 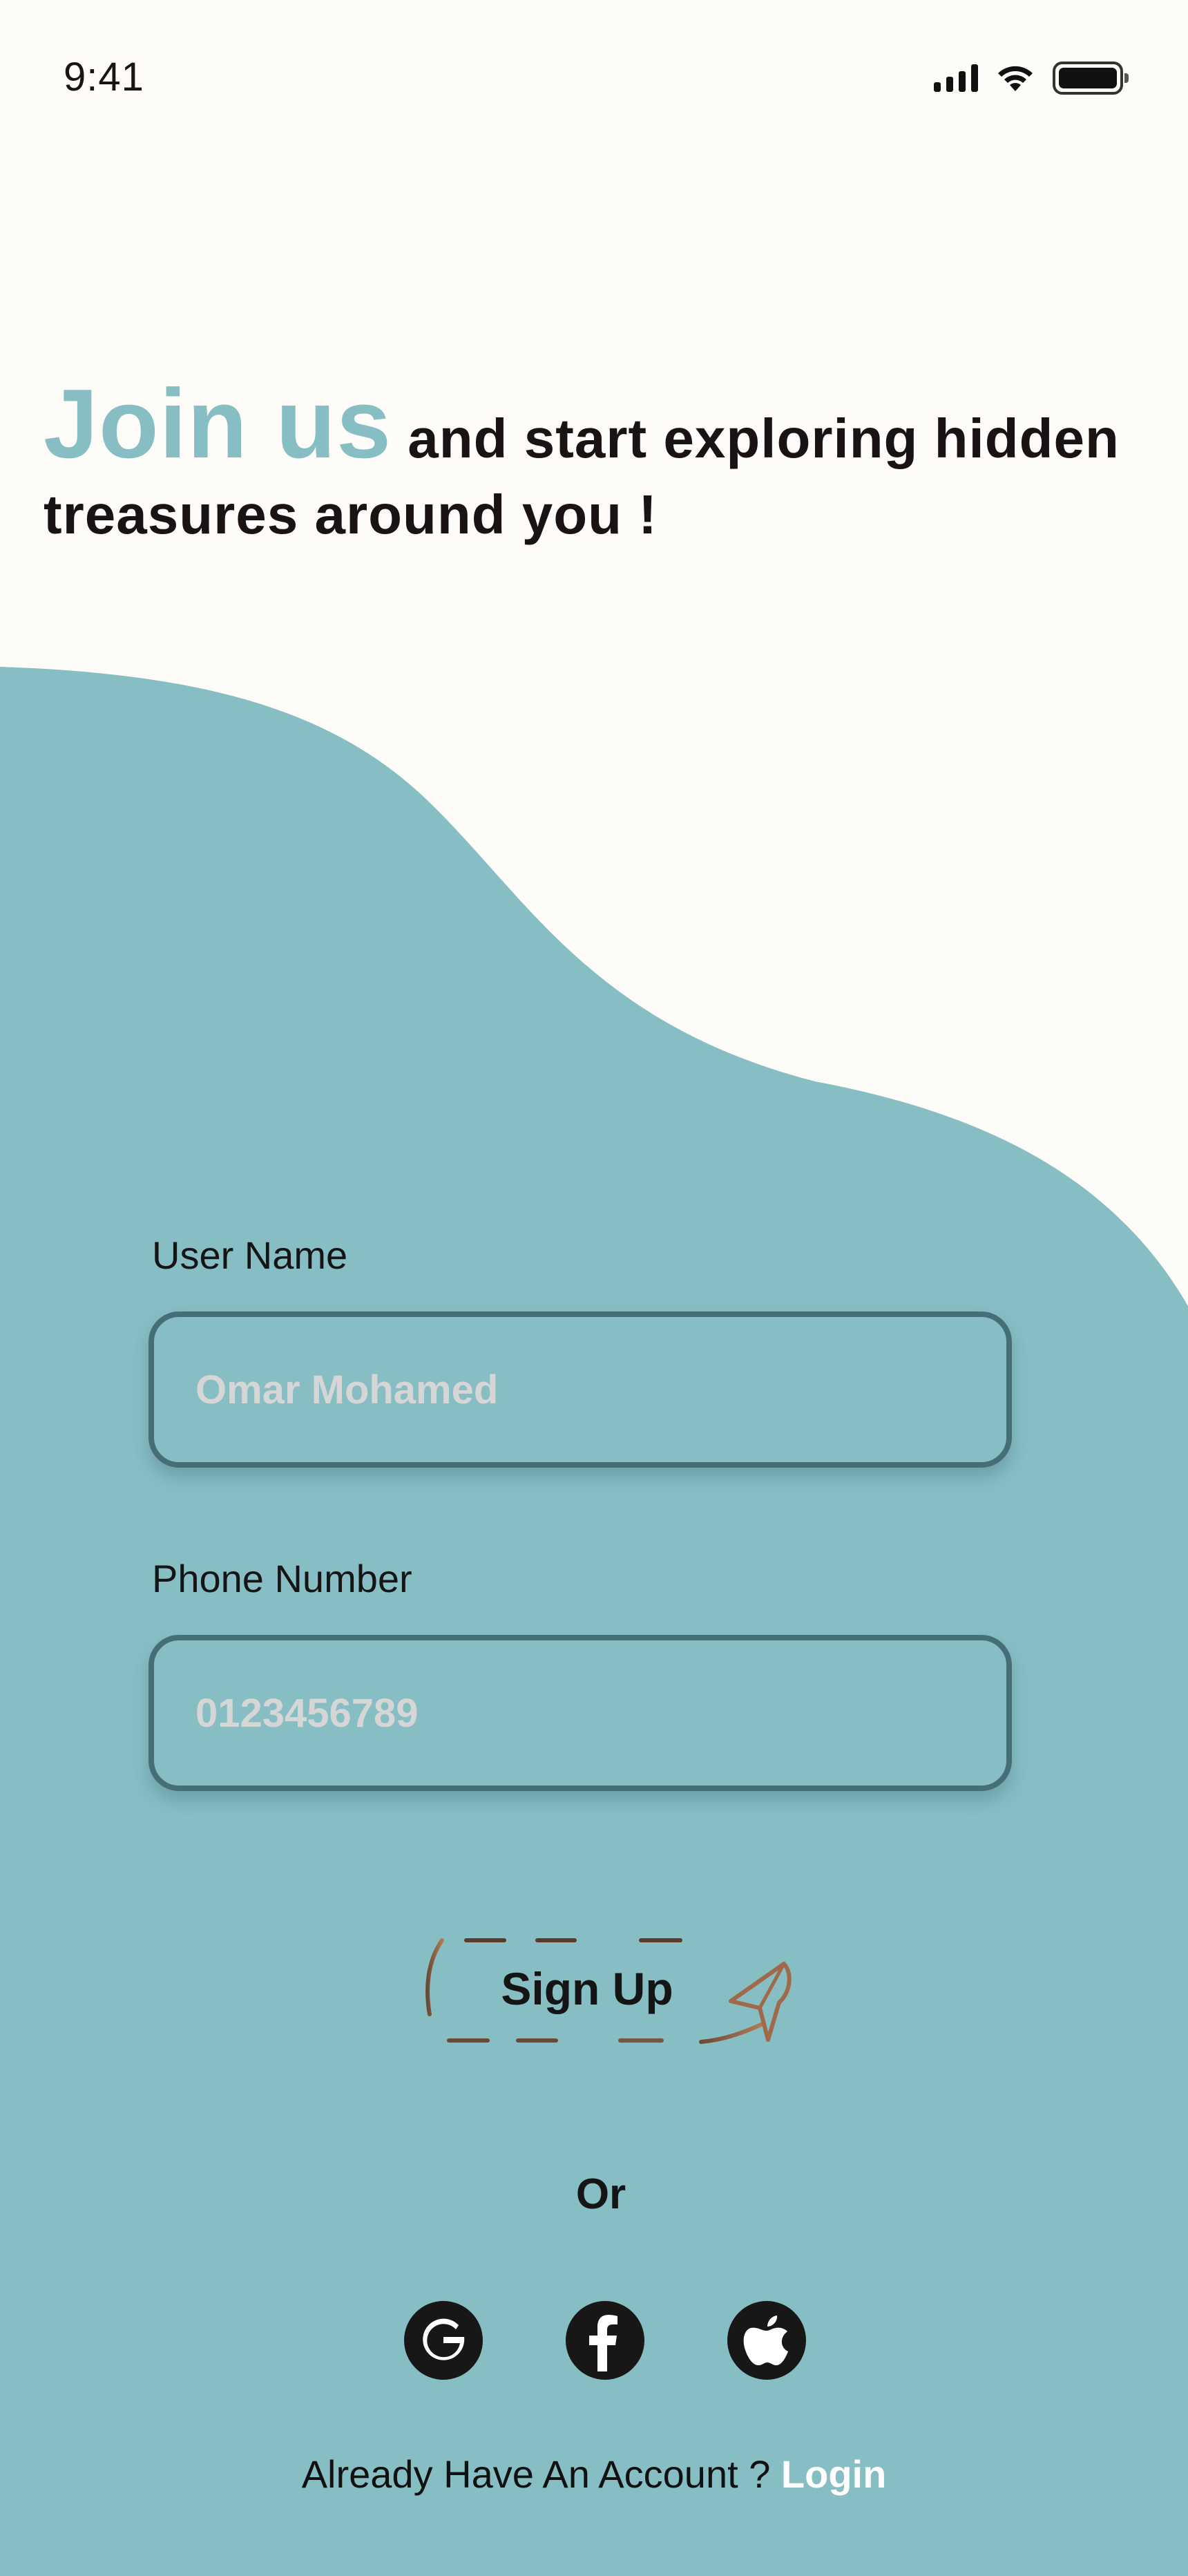 I want to click on apple-icon, so click(x=765, y=2340).